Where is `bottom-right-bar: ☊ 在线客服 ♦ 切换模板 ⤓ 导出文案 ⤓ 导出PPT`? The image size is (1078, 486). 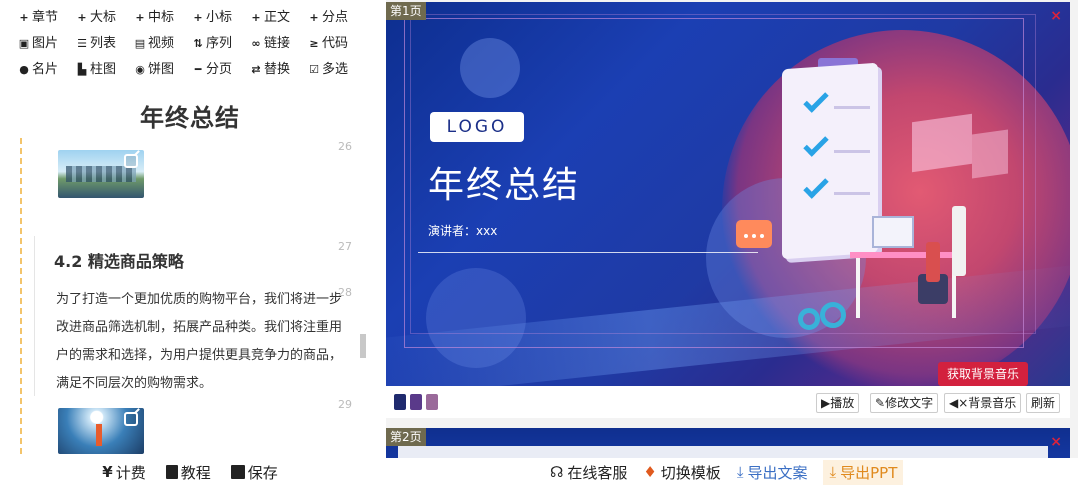
bottom-right-bar: ☊ 在线客服 ♦ 切换模板 ⤓ 导出文案 ⤓ 导出PPT is located at coordinates (732, 472).